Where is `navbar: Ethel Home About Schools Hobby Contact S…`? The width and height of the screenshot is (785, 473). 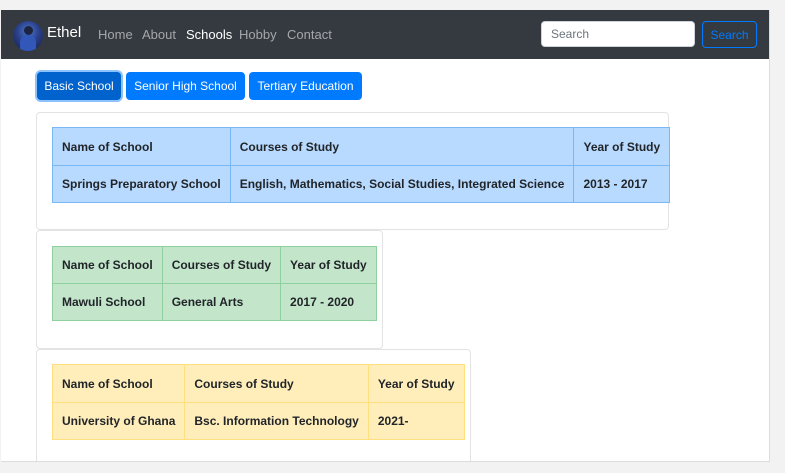
navbar: Ethel Home About Schools Hobby Contact S… is located at coordinates (385, 34).